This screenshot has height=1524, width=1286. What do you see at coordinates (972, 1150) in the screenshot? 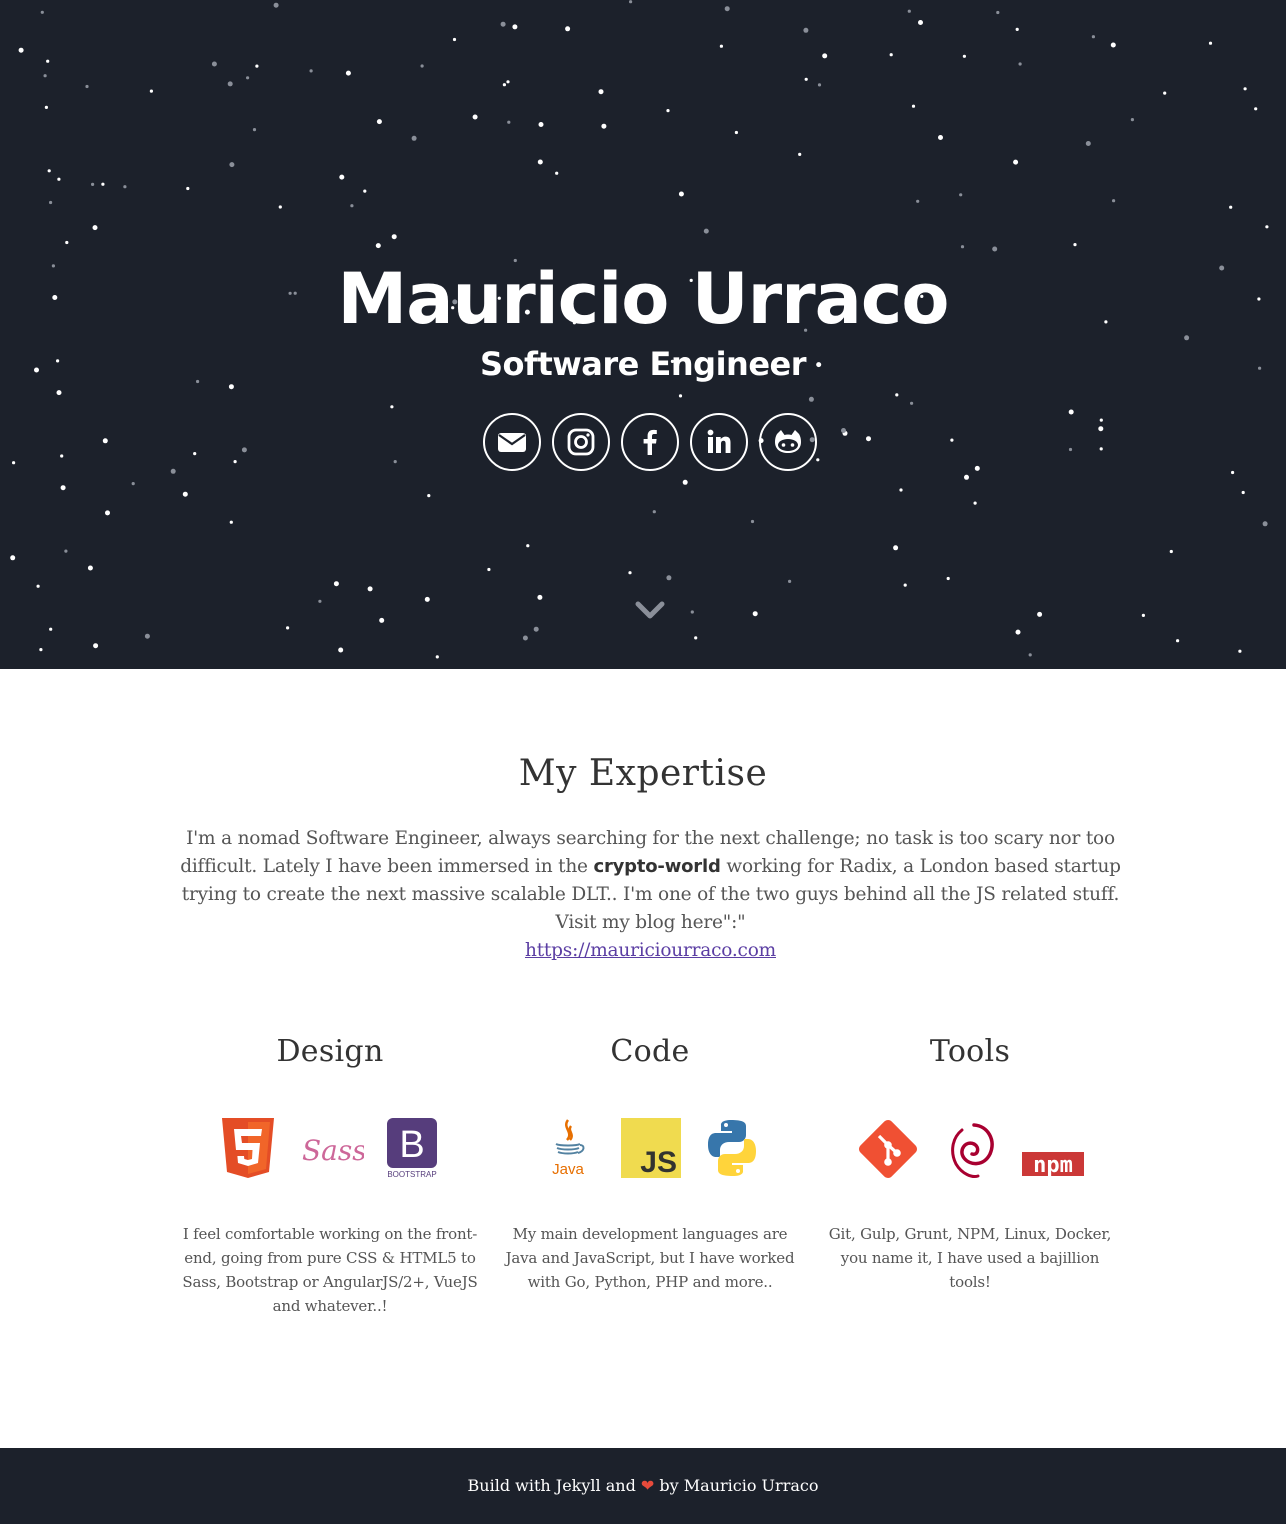
I see `debian-icon` at bounding box center [972, 1150].